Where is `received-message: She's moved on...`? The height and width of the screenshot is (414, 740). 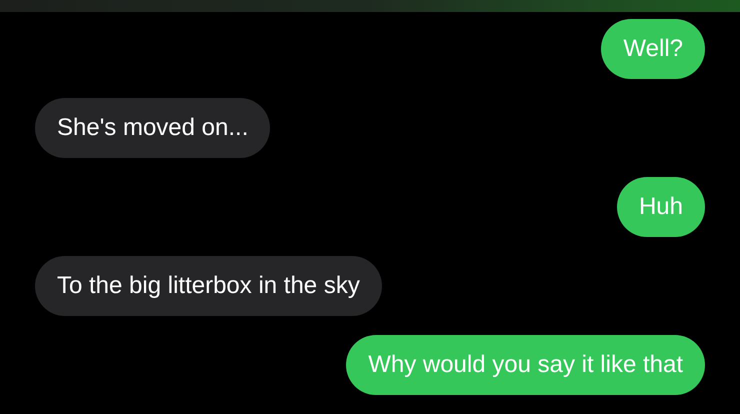
received-message: She's moved on... is located at coordinates (152, 128).